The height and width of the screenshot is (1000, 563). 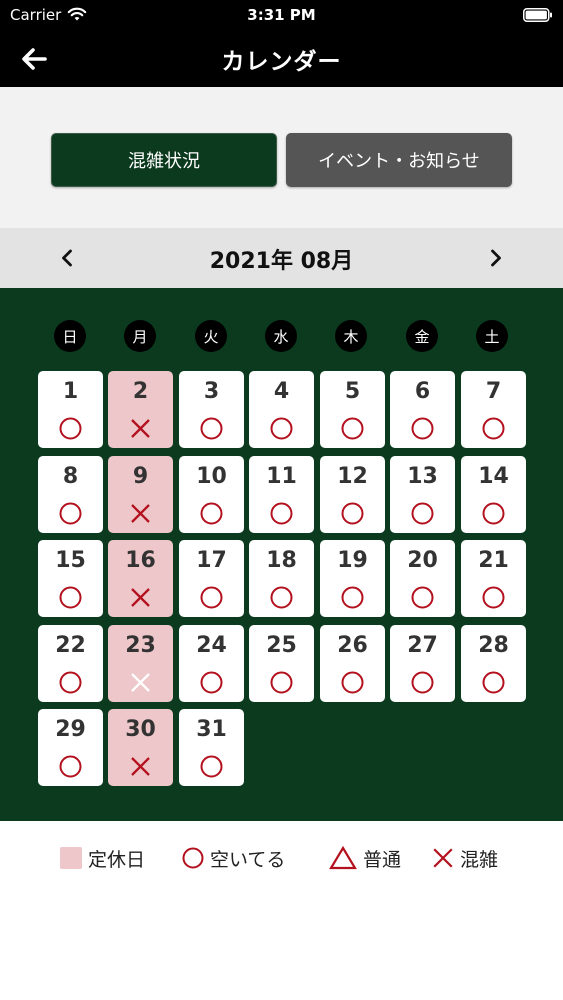 I want to click on calendar-day-28: 28, so click(x=493, y=663).